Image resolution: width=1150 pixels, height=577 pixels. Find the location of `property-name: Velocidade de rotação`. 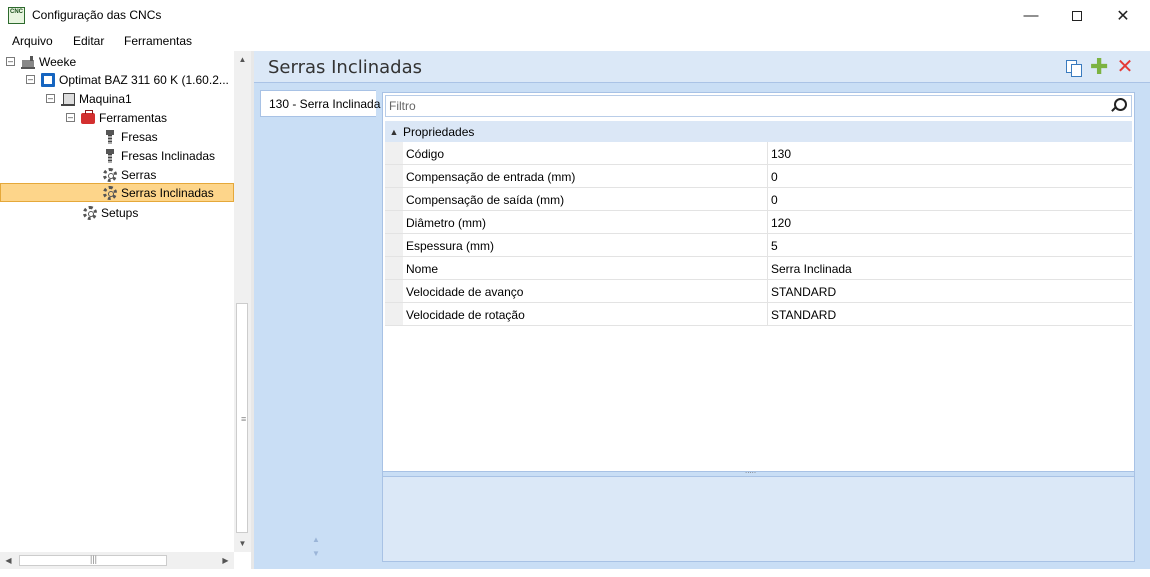

property-name: Velocidade de rotação is located at coordinates (585, 314).